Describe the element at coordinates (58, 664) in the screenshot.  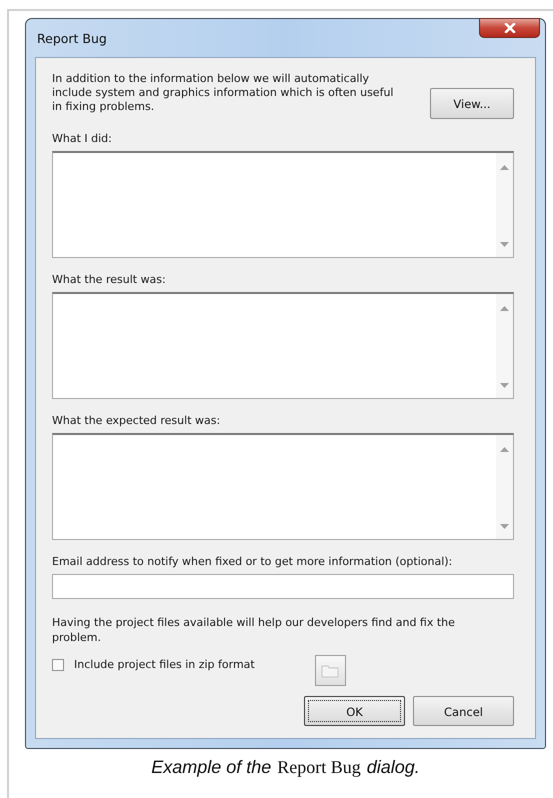
I see `checkbox` at that location.